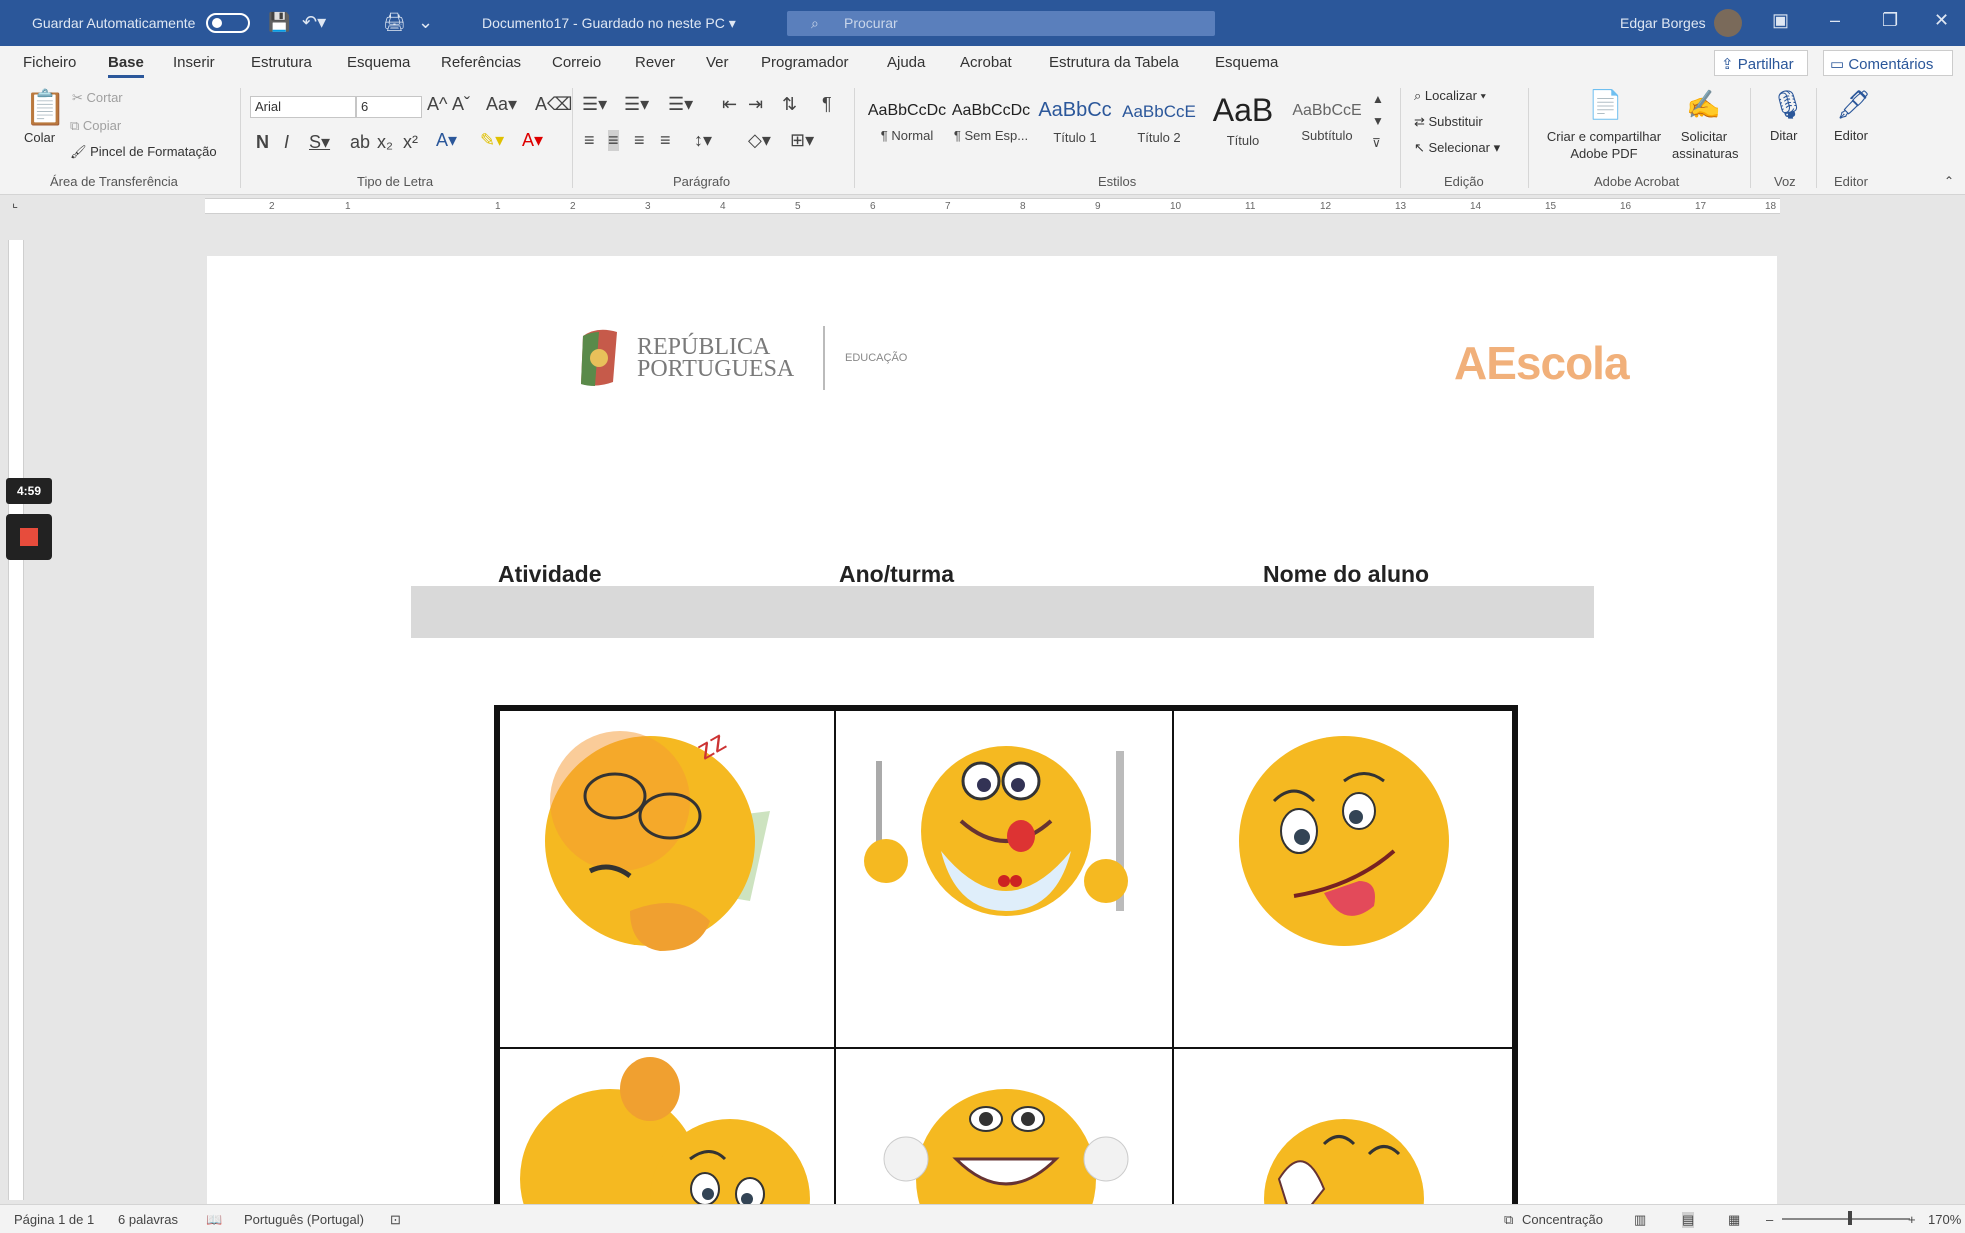 Image resolution: width=1965 pixels, height=1233 pixels. I want to click on zoom-out-icon: –, so click(1769, 1219).